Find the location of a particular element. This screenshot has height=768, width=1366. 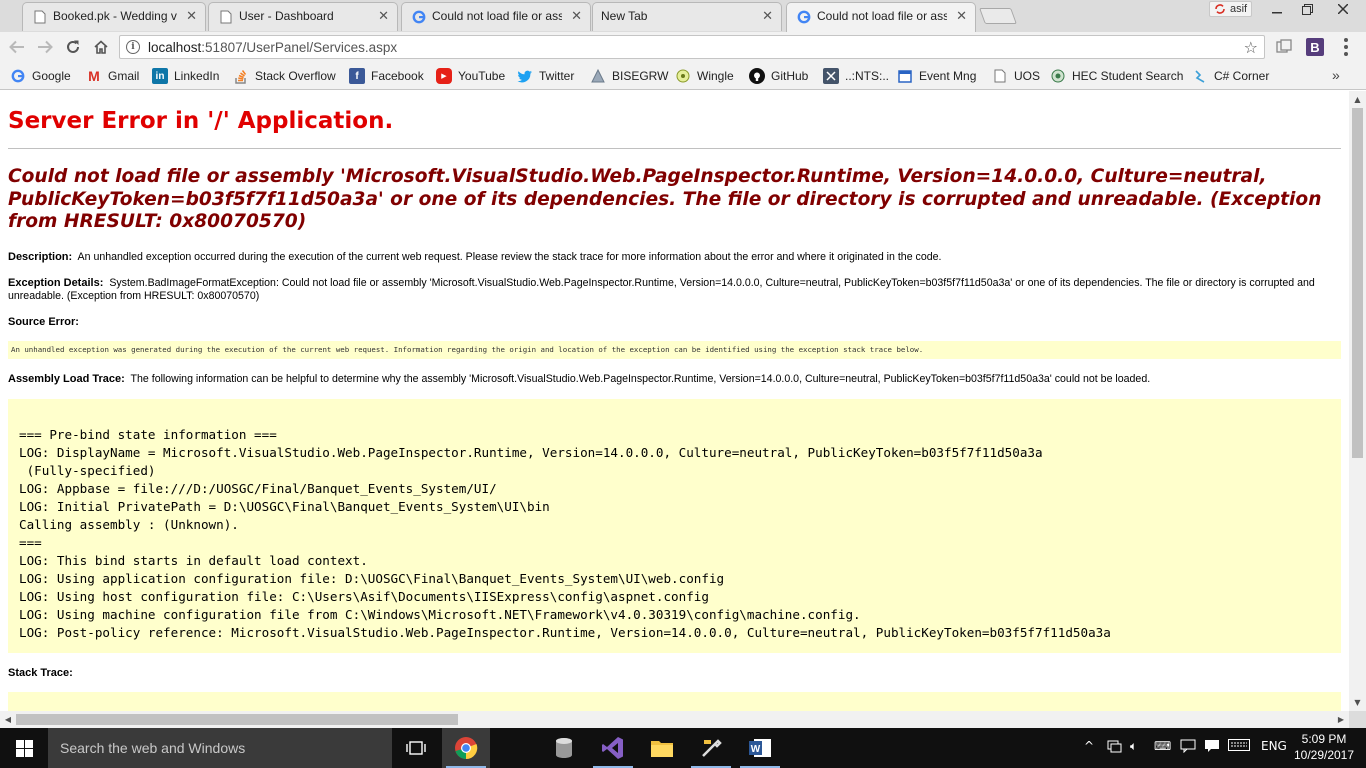

bookmark-csharp-corner: C# Corner is located at coordinates (1230, 76).